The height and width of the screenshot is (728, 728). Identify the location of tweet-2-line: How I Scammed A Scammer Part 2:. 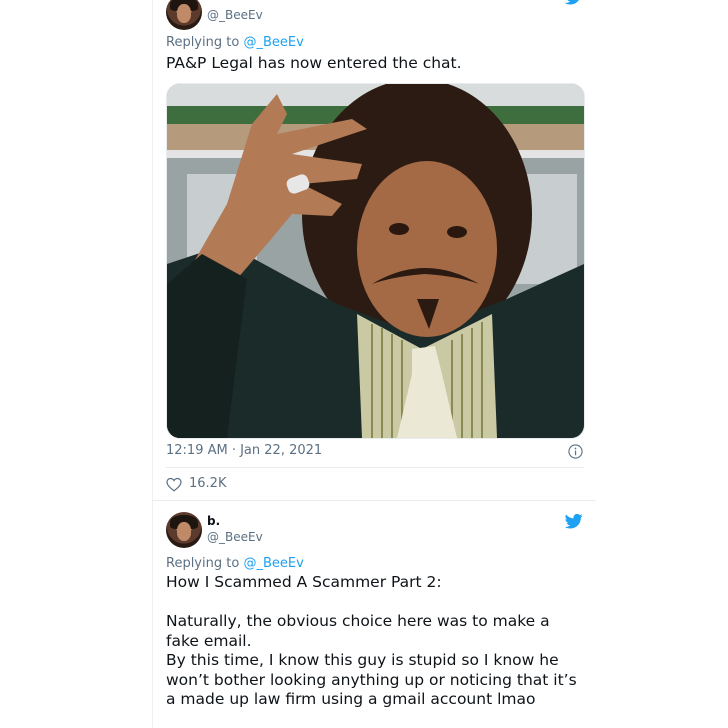
(304, 582).